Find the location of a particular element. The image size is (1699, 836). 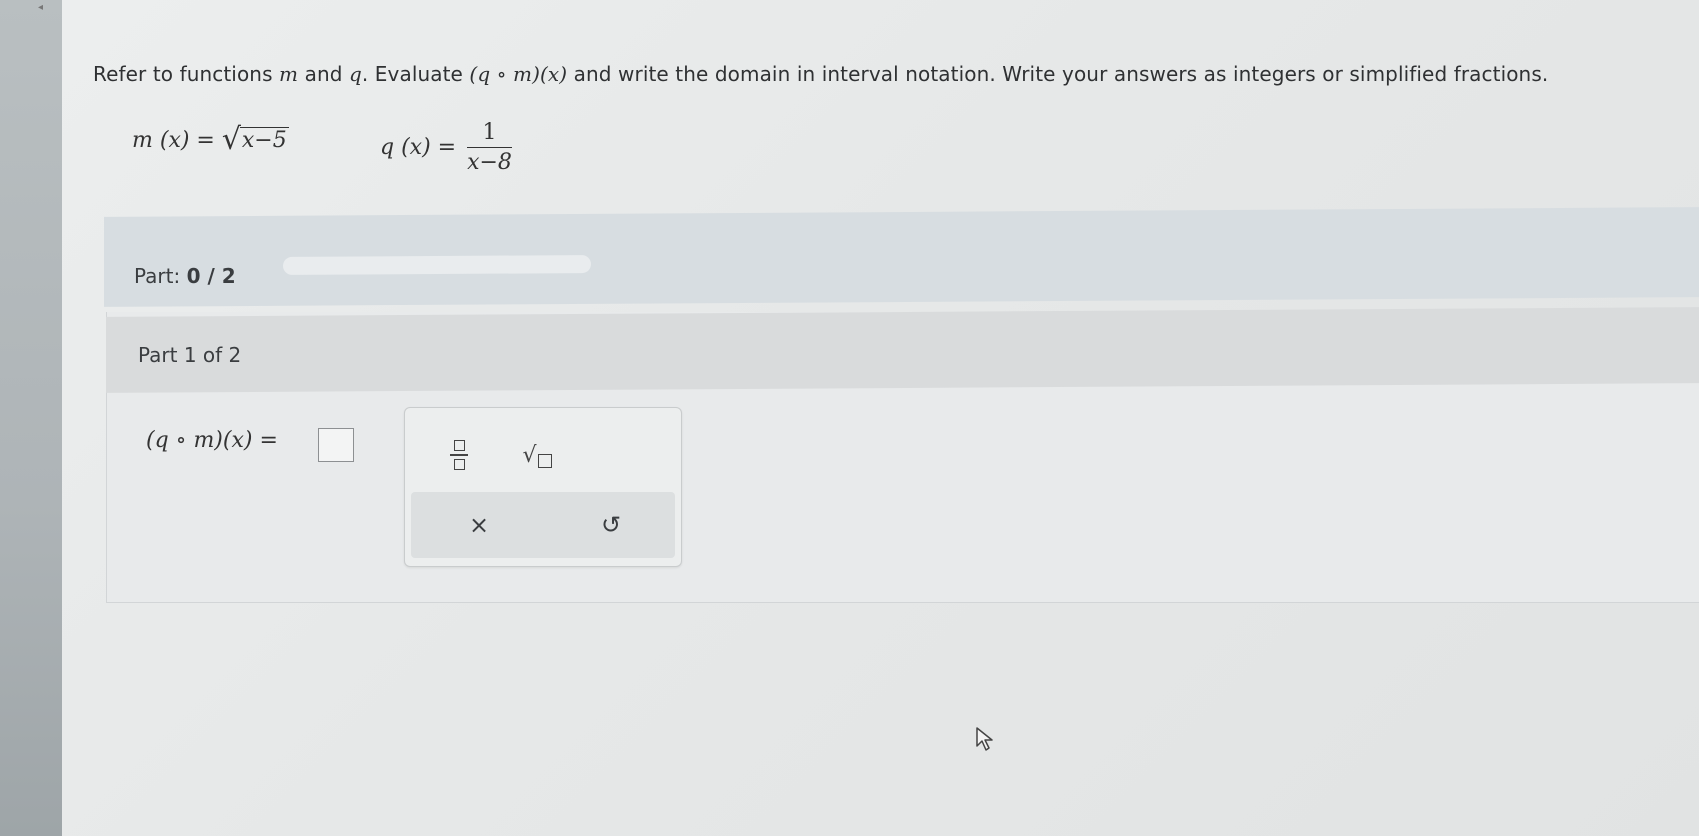

answer-label: (q ∘ m)(x) = is located at coordinates (212, 440).